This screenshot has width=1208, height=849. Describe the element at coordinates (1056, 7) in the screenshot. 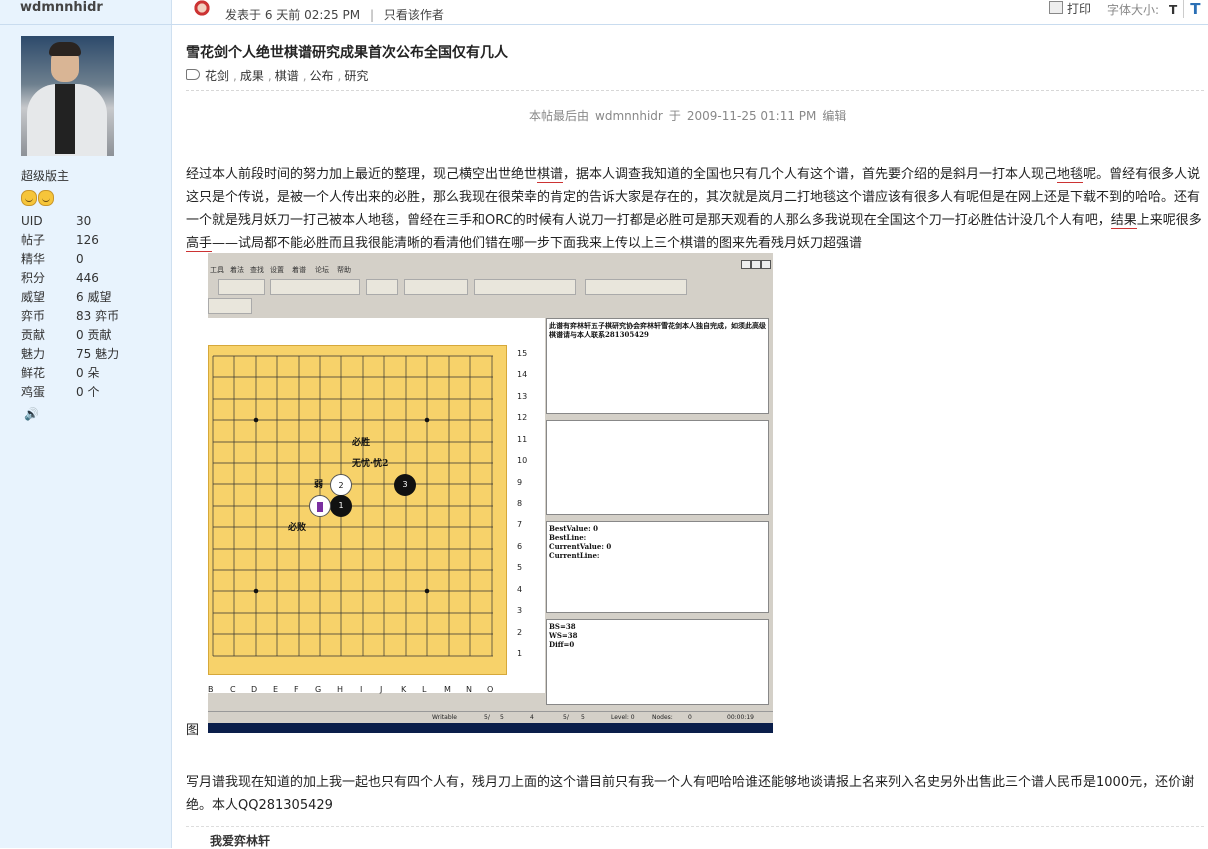

I see `printer-icon` at that location.